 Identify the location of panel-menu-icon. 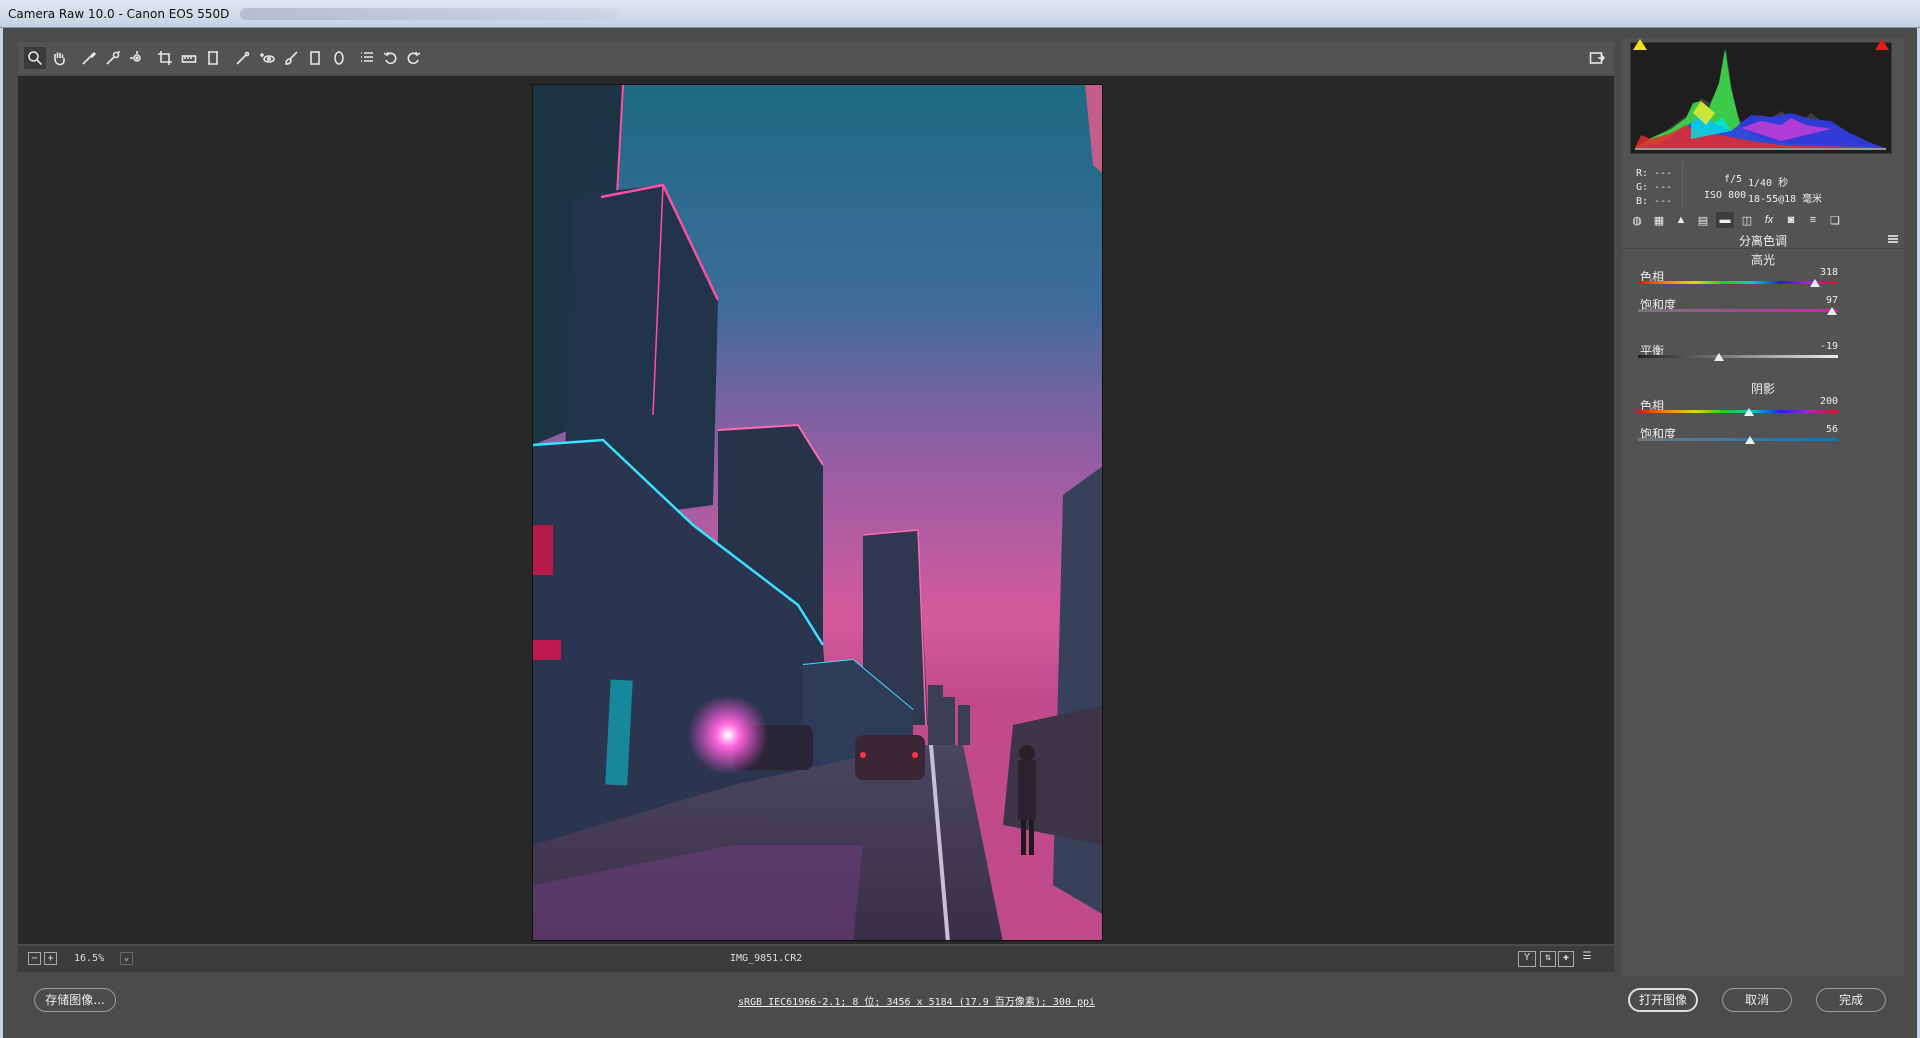
(1893, 239).